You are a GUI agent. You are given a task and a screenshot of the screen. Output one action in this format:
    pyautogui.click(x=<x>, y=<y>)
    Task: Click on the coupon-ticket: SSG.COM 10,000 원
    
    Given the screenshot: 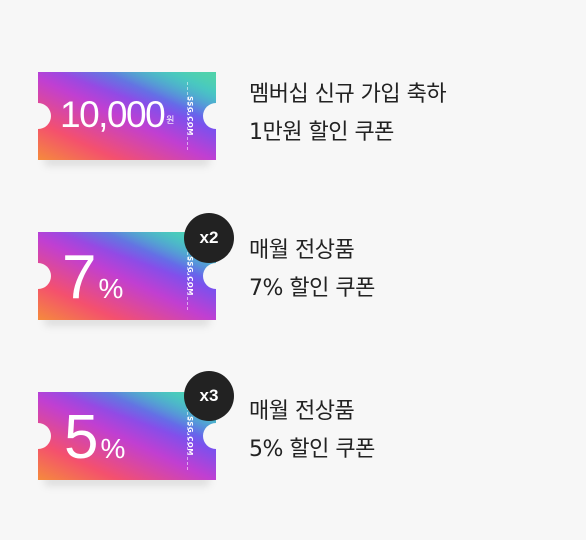 What is the action you would take?
    pyautogui.click(x=127, y=119)
    